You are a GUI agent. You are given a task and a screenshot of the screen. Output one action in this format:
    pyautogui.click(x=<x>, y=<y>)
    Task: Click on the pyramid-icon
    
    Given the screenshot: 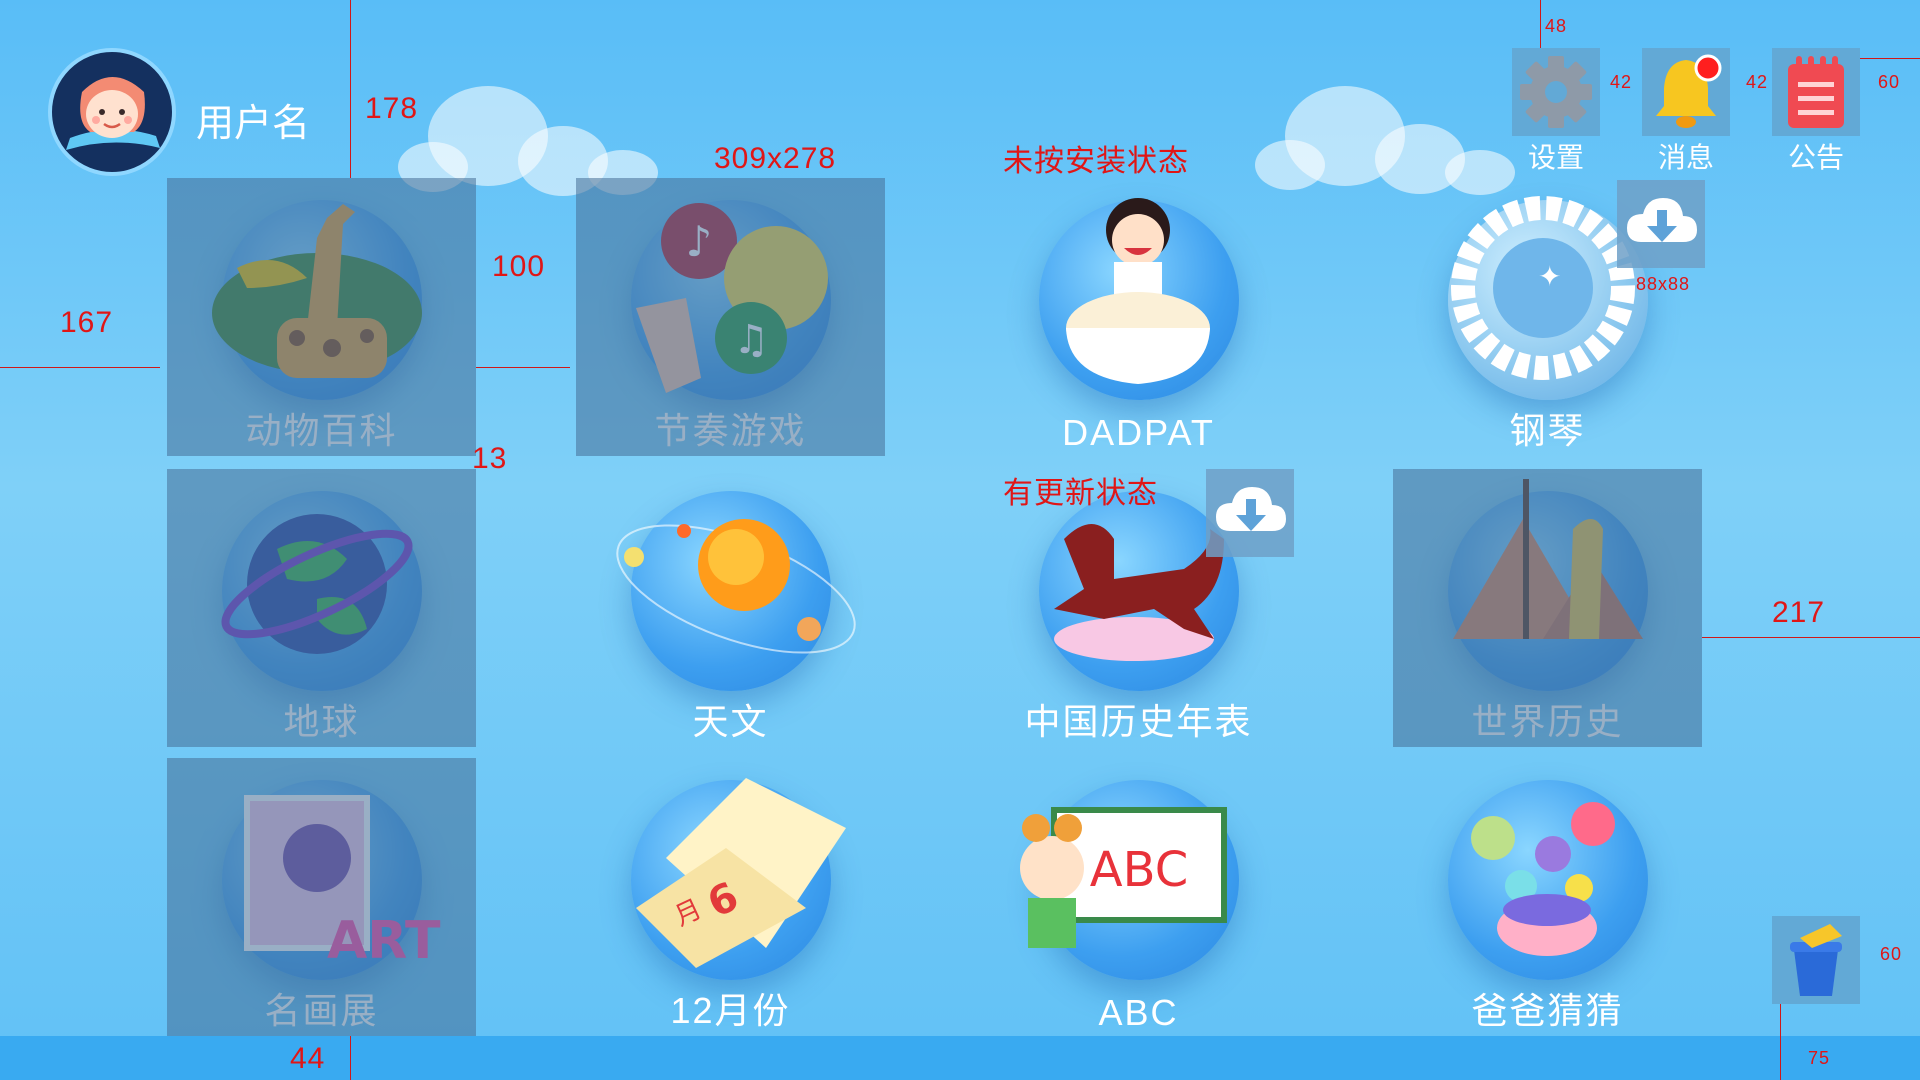 What is the action you would take?
    pyautogui.click(x=1548, y=559)
    